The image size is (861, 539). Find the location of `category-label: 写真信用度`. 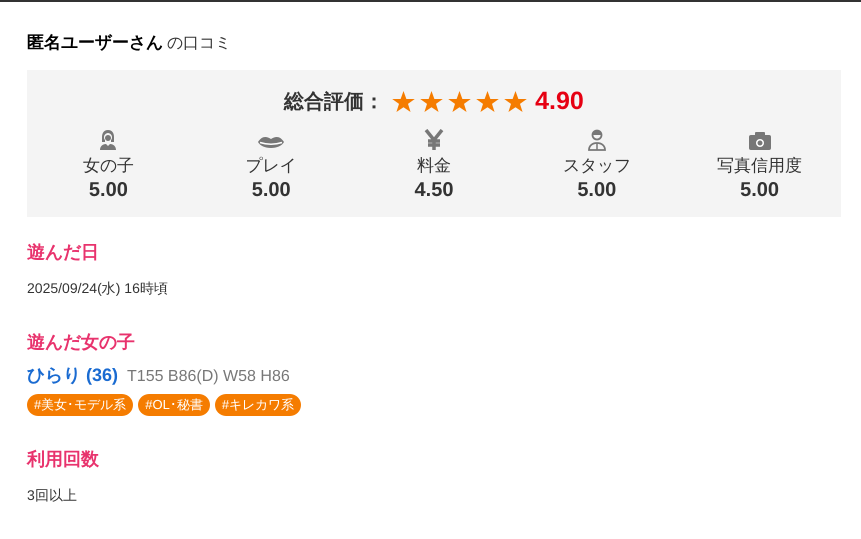

category-label: 写真信用度 is located at coordinates (759, 165).